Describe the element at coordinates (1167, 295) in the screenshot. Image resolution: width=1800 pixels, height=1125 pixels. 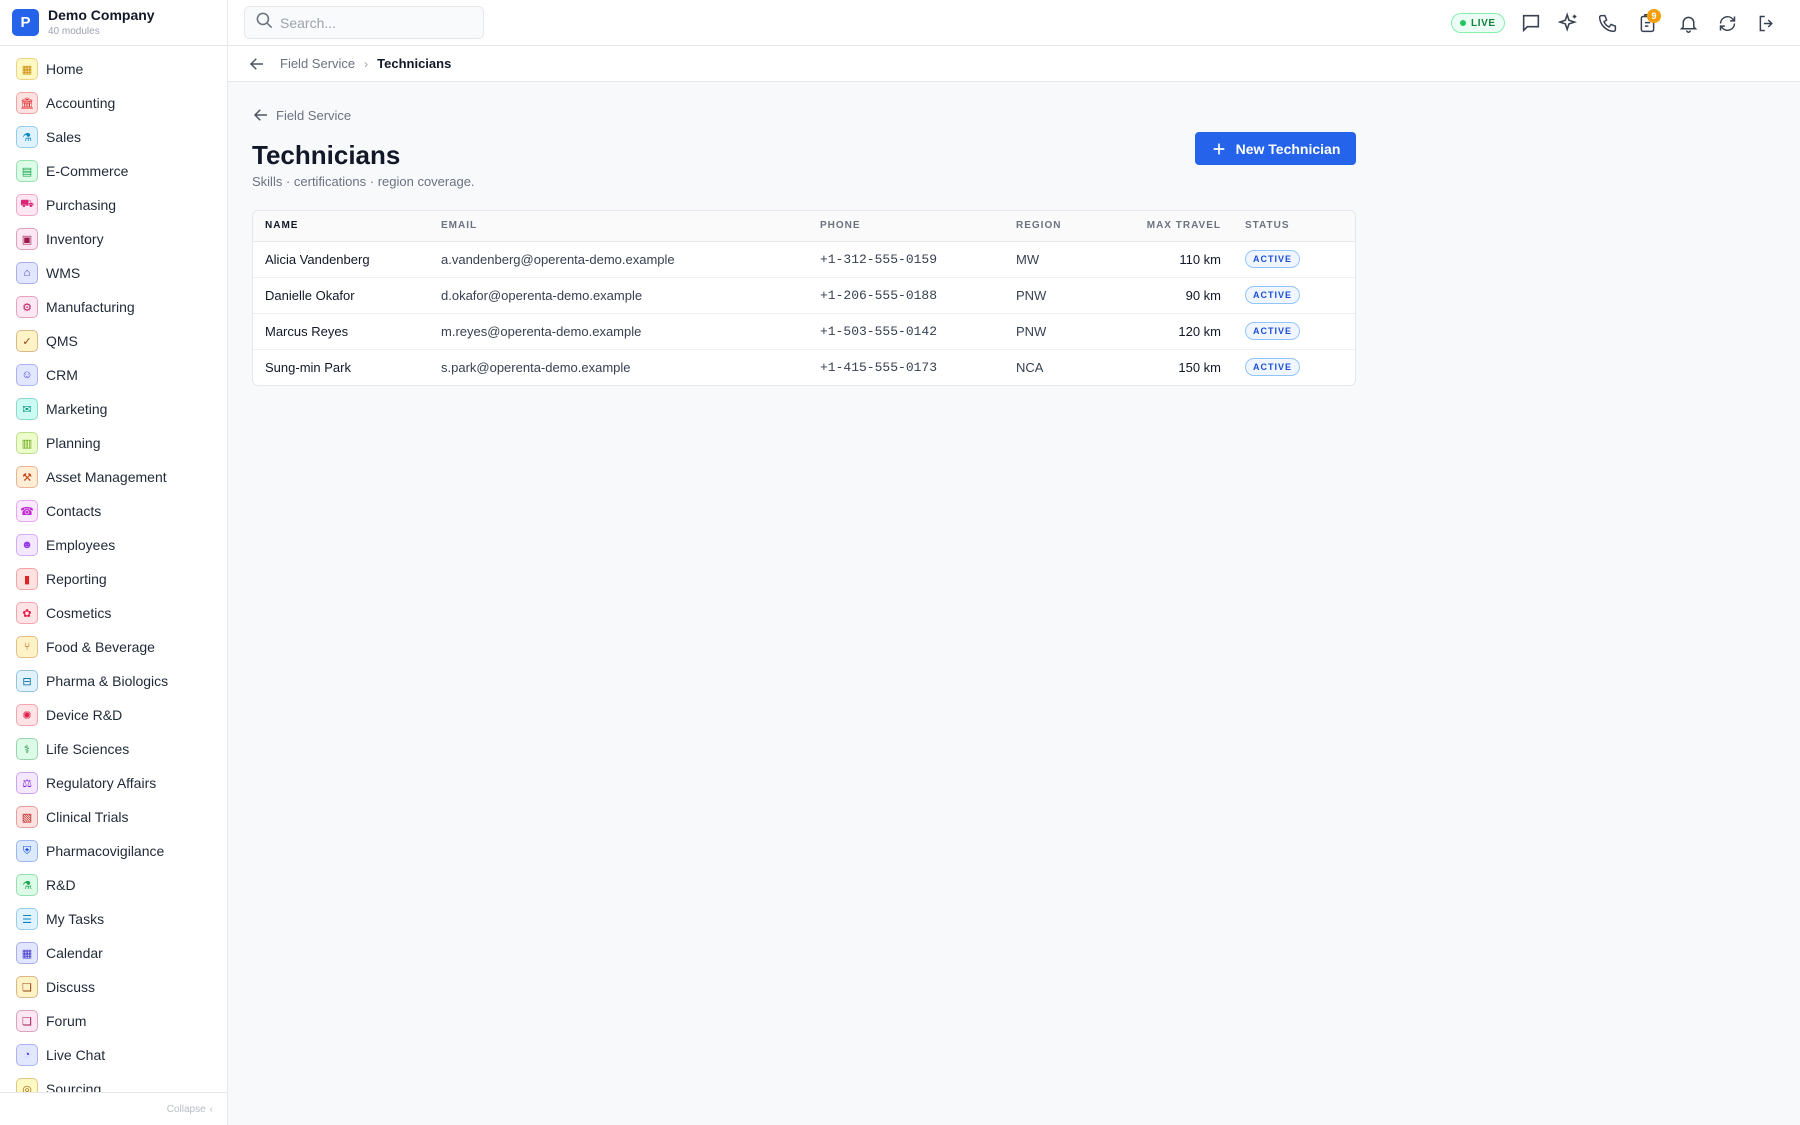
I see `cell-max-travel: 90 km` at that location.